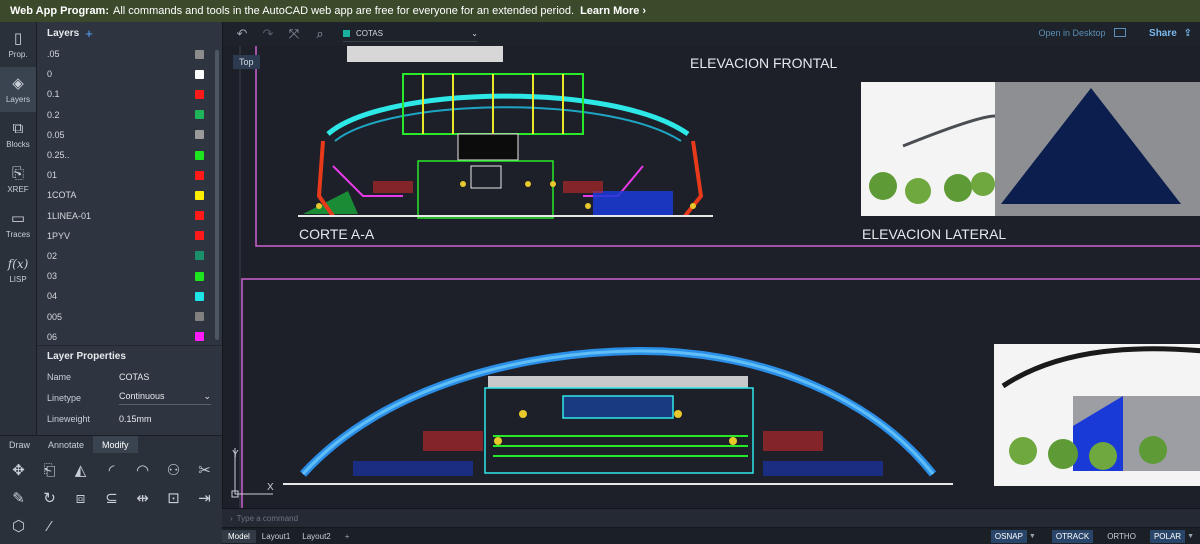 Image resolution: width=1200 pixels, height=544 pixels. What do you see at coordinates (711, 517) in the screenshot?
I see `command-line: › Type a command` at bounding box center [711, 517].